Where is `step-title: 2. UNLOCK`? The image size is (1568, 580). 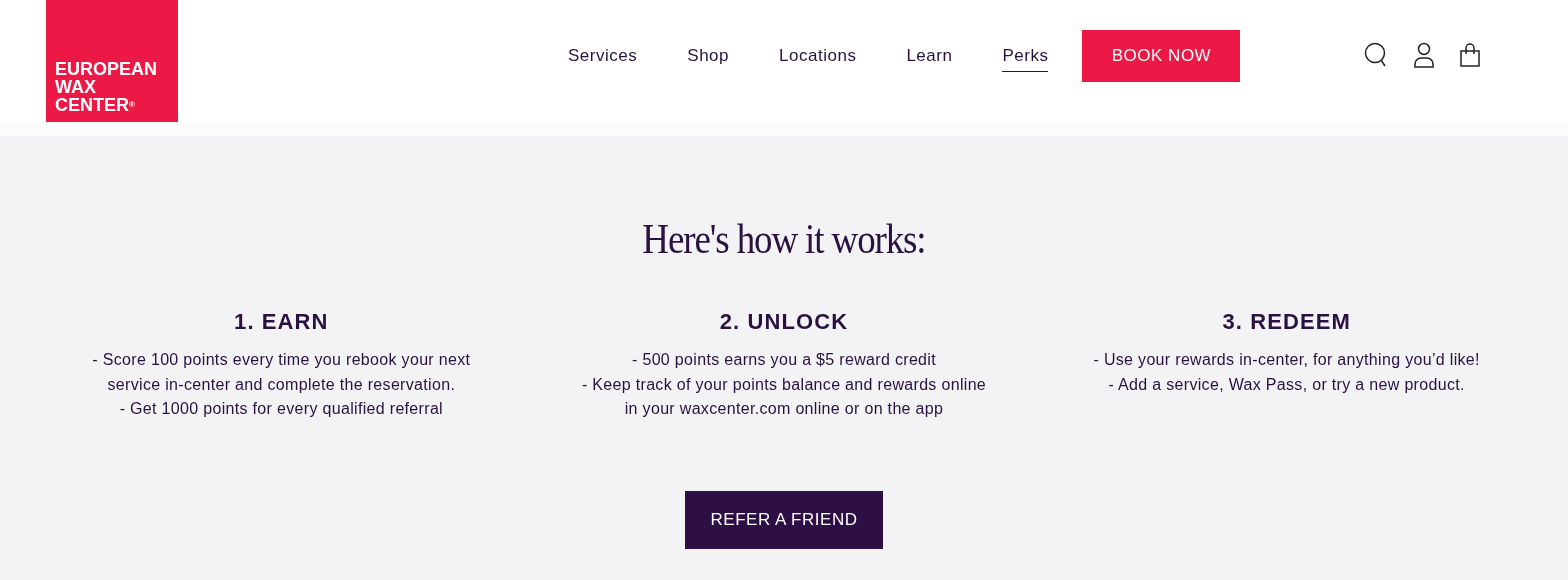 step-title: 2. UNLOCK is located at coordinates (784, 322).